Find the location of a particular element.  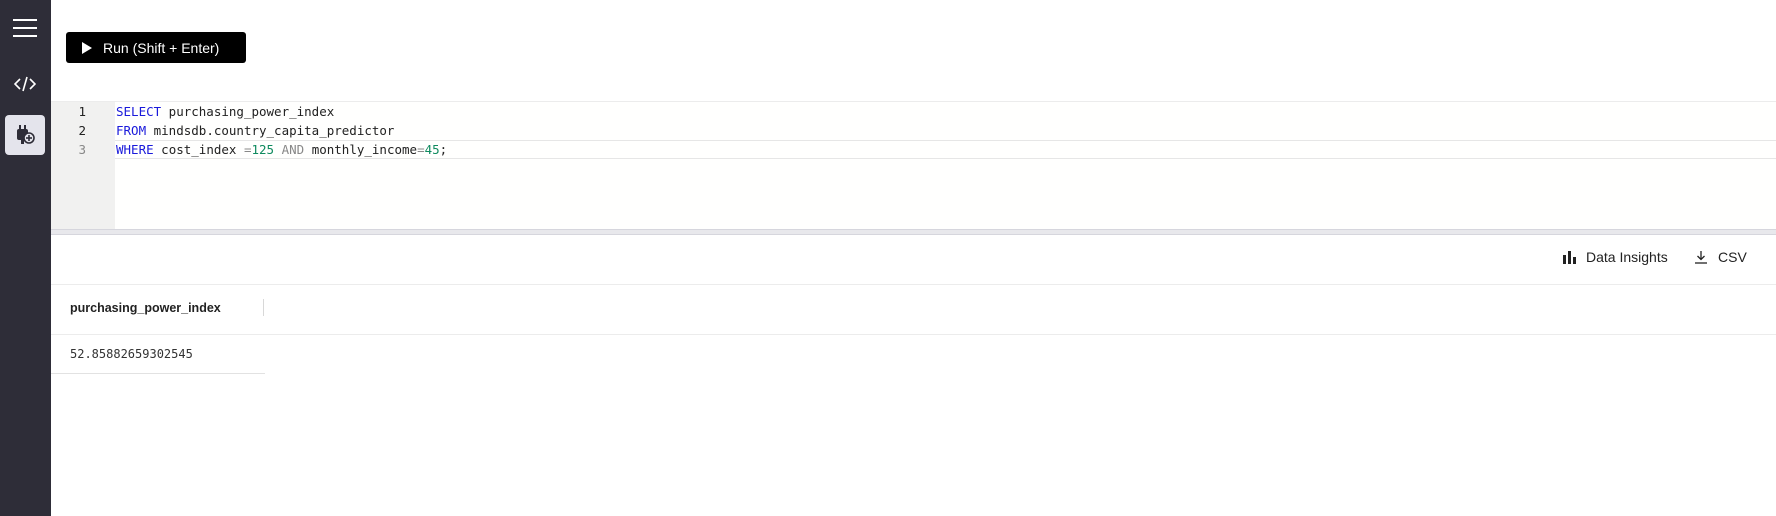

line-number: 2 is located at coordinates (82, 130).